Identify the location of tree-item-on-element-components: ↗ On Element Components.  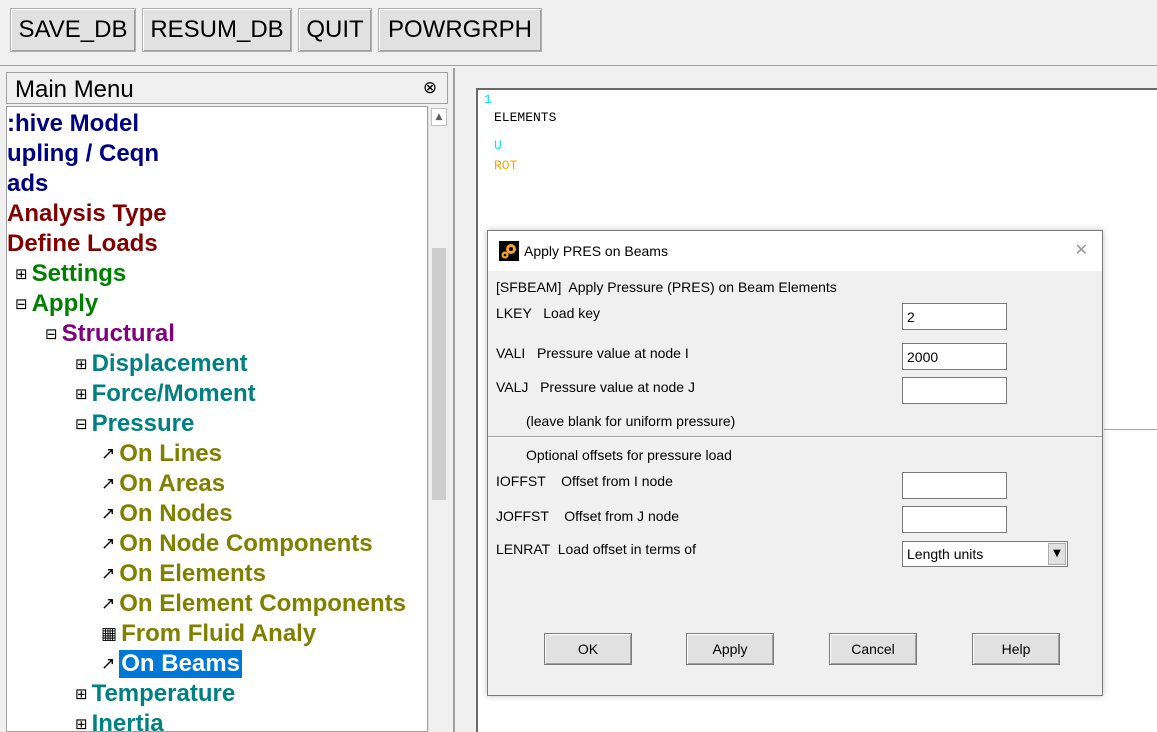
(253, 604).